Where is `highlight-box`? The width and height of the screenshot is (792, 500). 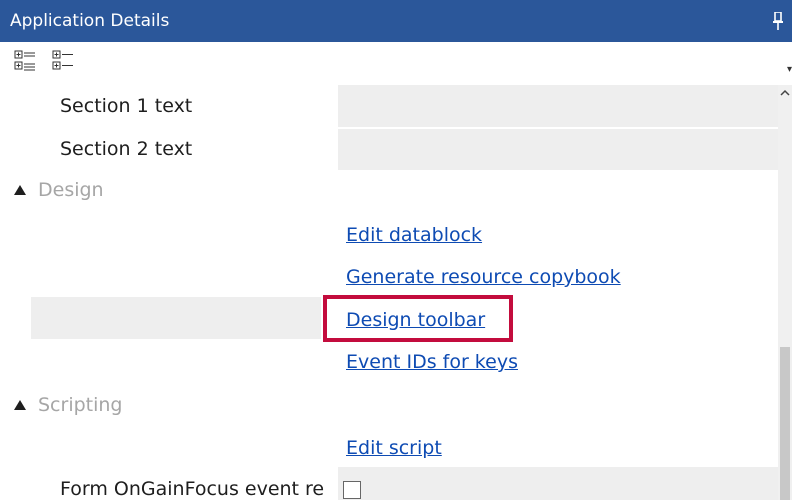
highlight-box is located at coordinates (418, 318).